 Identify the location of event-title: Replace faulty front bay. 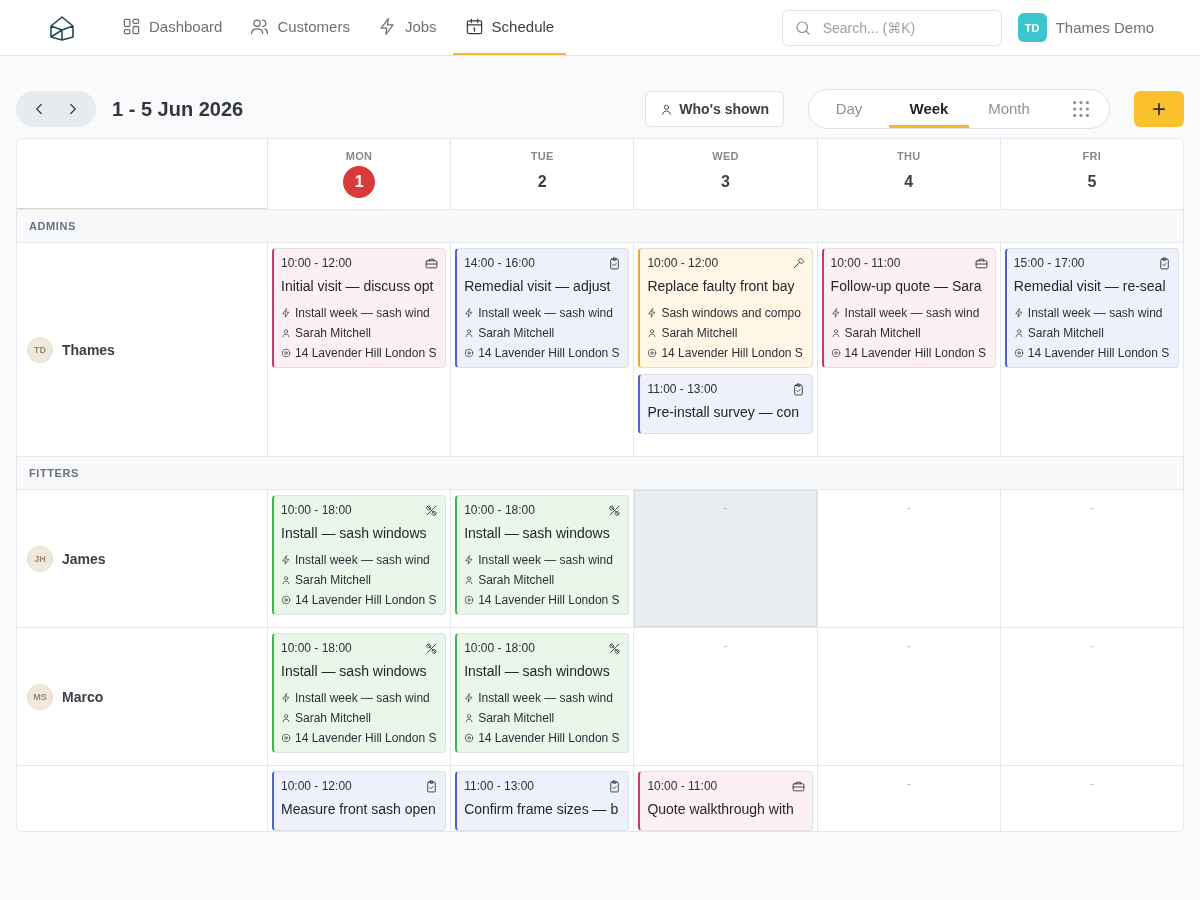
(721, 286).